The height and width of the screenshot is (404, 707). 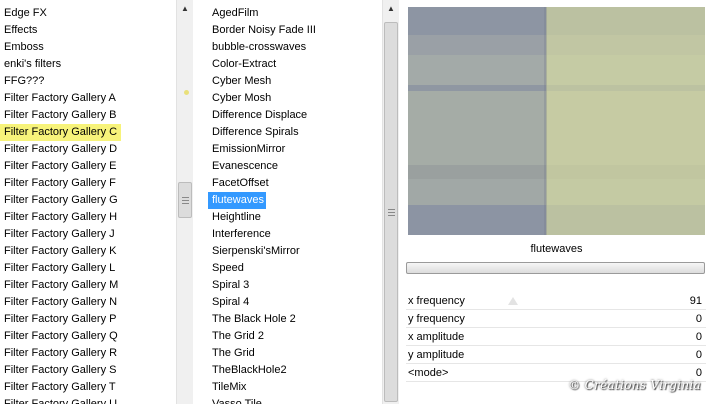 What do you see at coordinates (228, 268) in the screenshot?
I see `filter-item-label: Speed` at bounding box center [228, 268].